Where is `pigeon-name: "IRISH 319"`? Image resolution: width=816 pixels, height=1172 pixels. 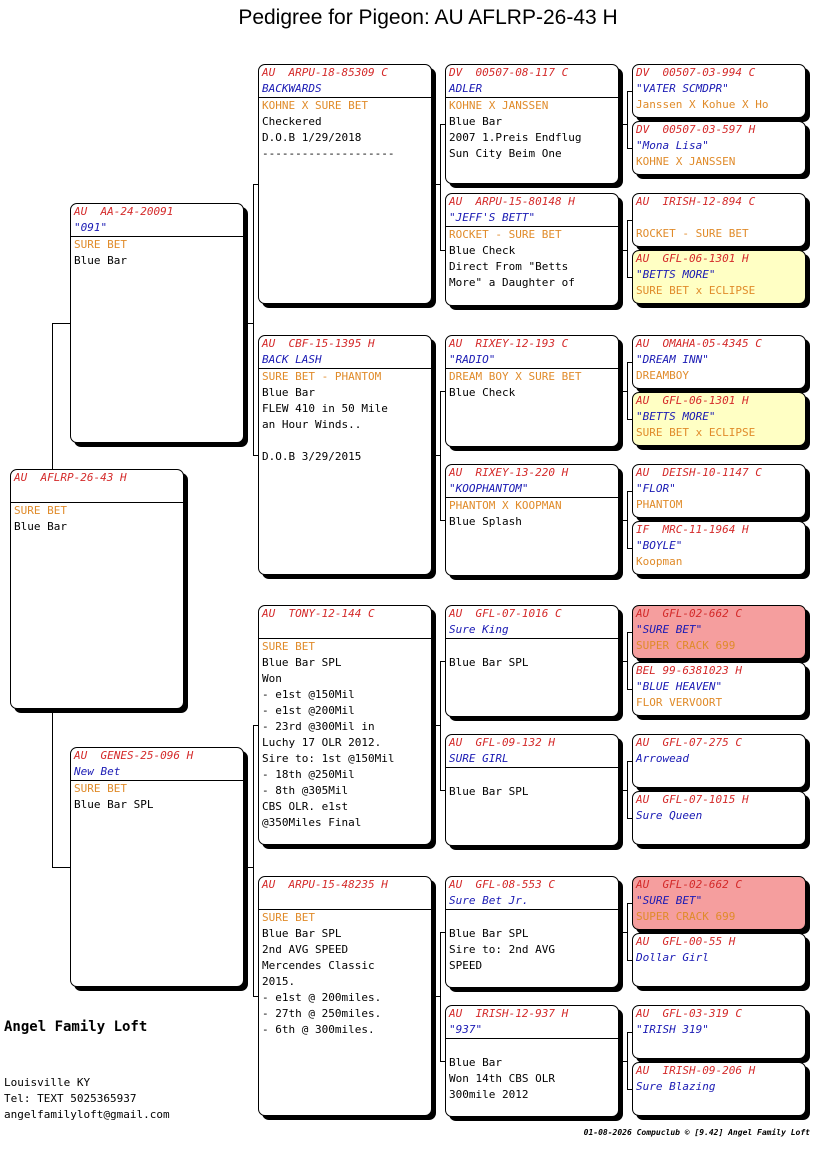 pigeon-name: "IRISH 319" is located at coordinates (672, 1029).